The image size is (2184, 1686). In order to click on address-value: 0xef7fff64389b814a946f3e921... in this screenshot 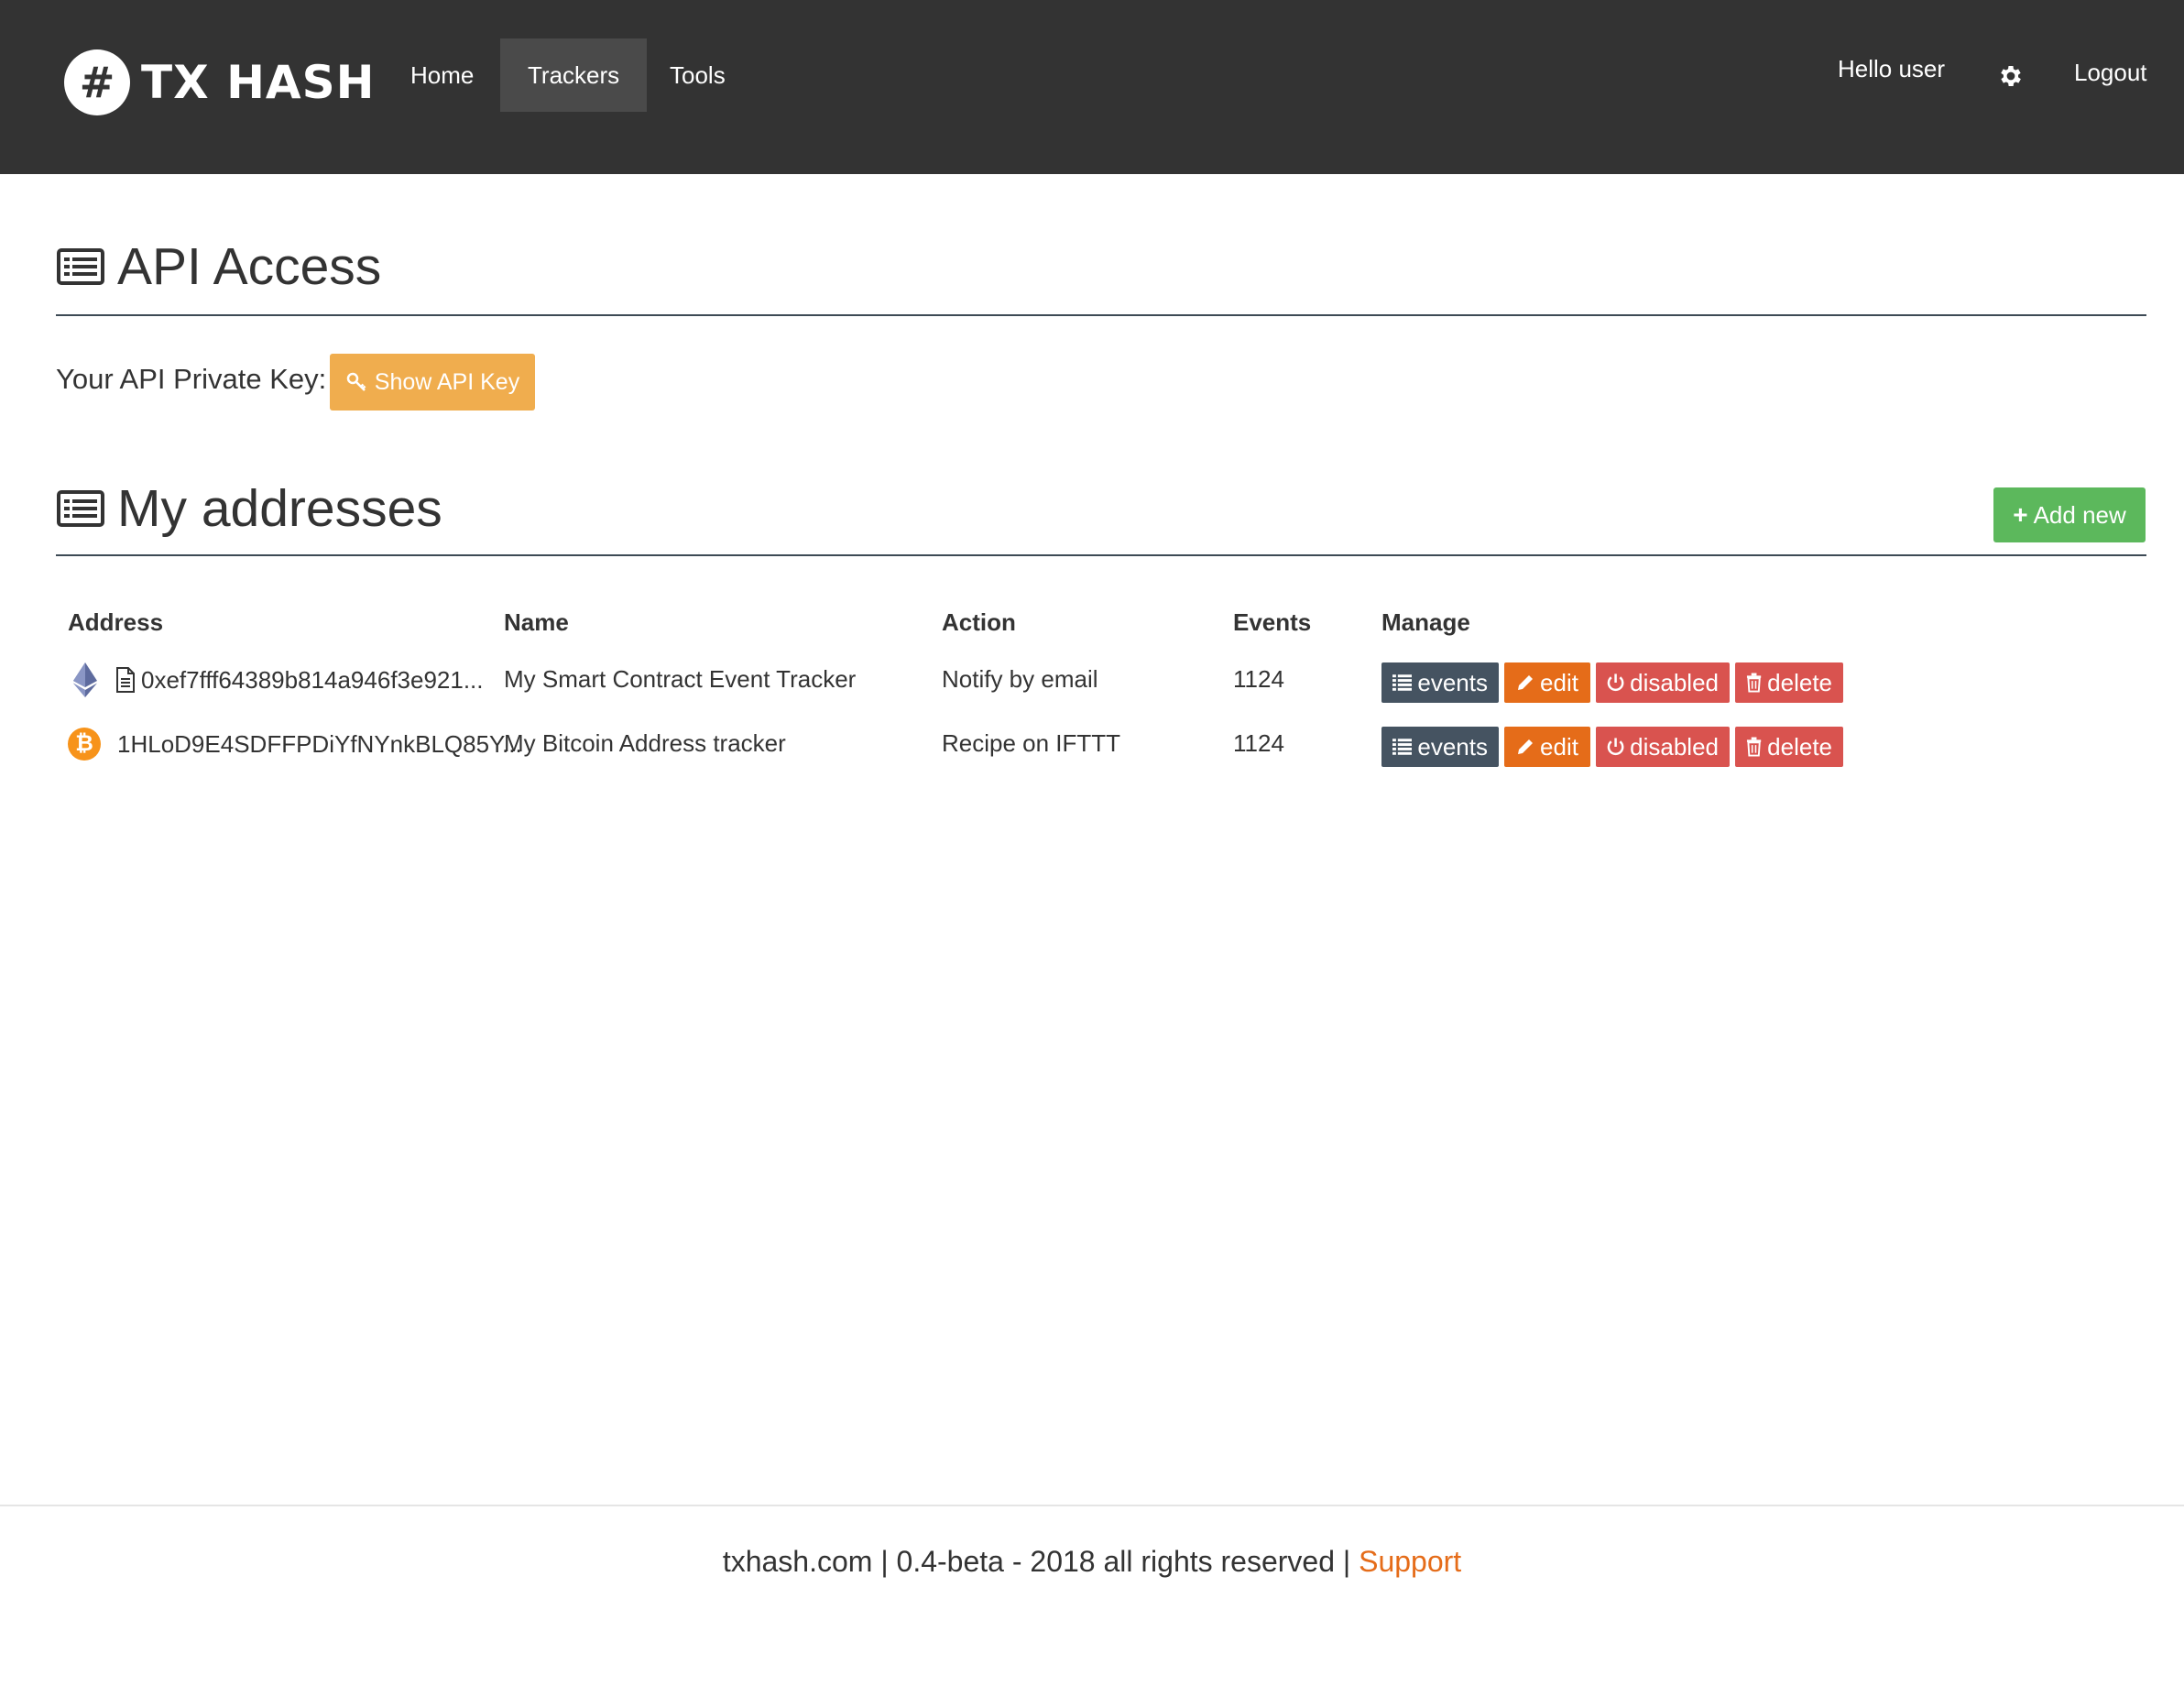, I will do `click(312, 680)`.